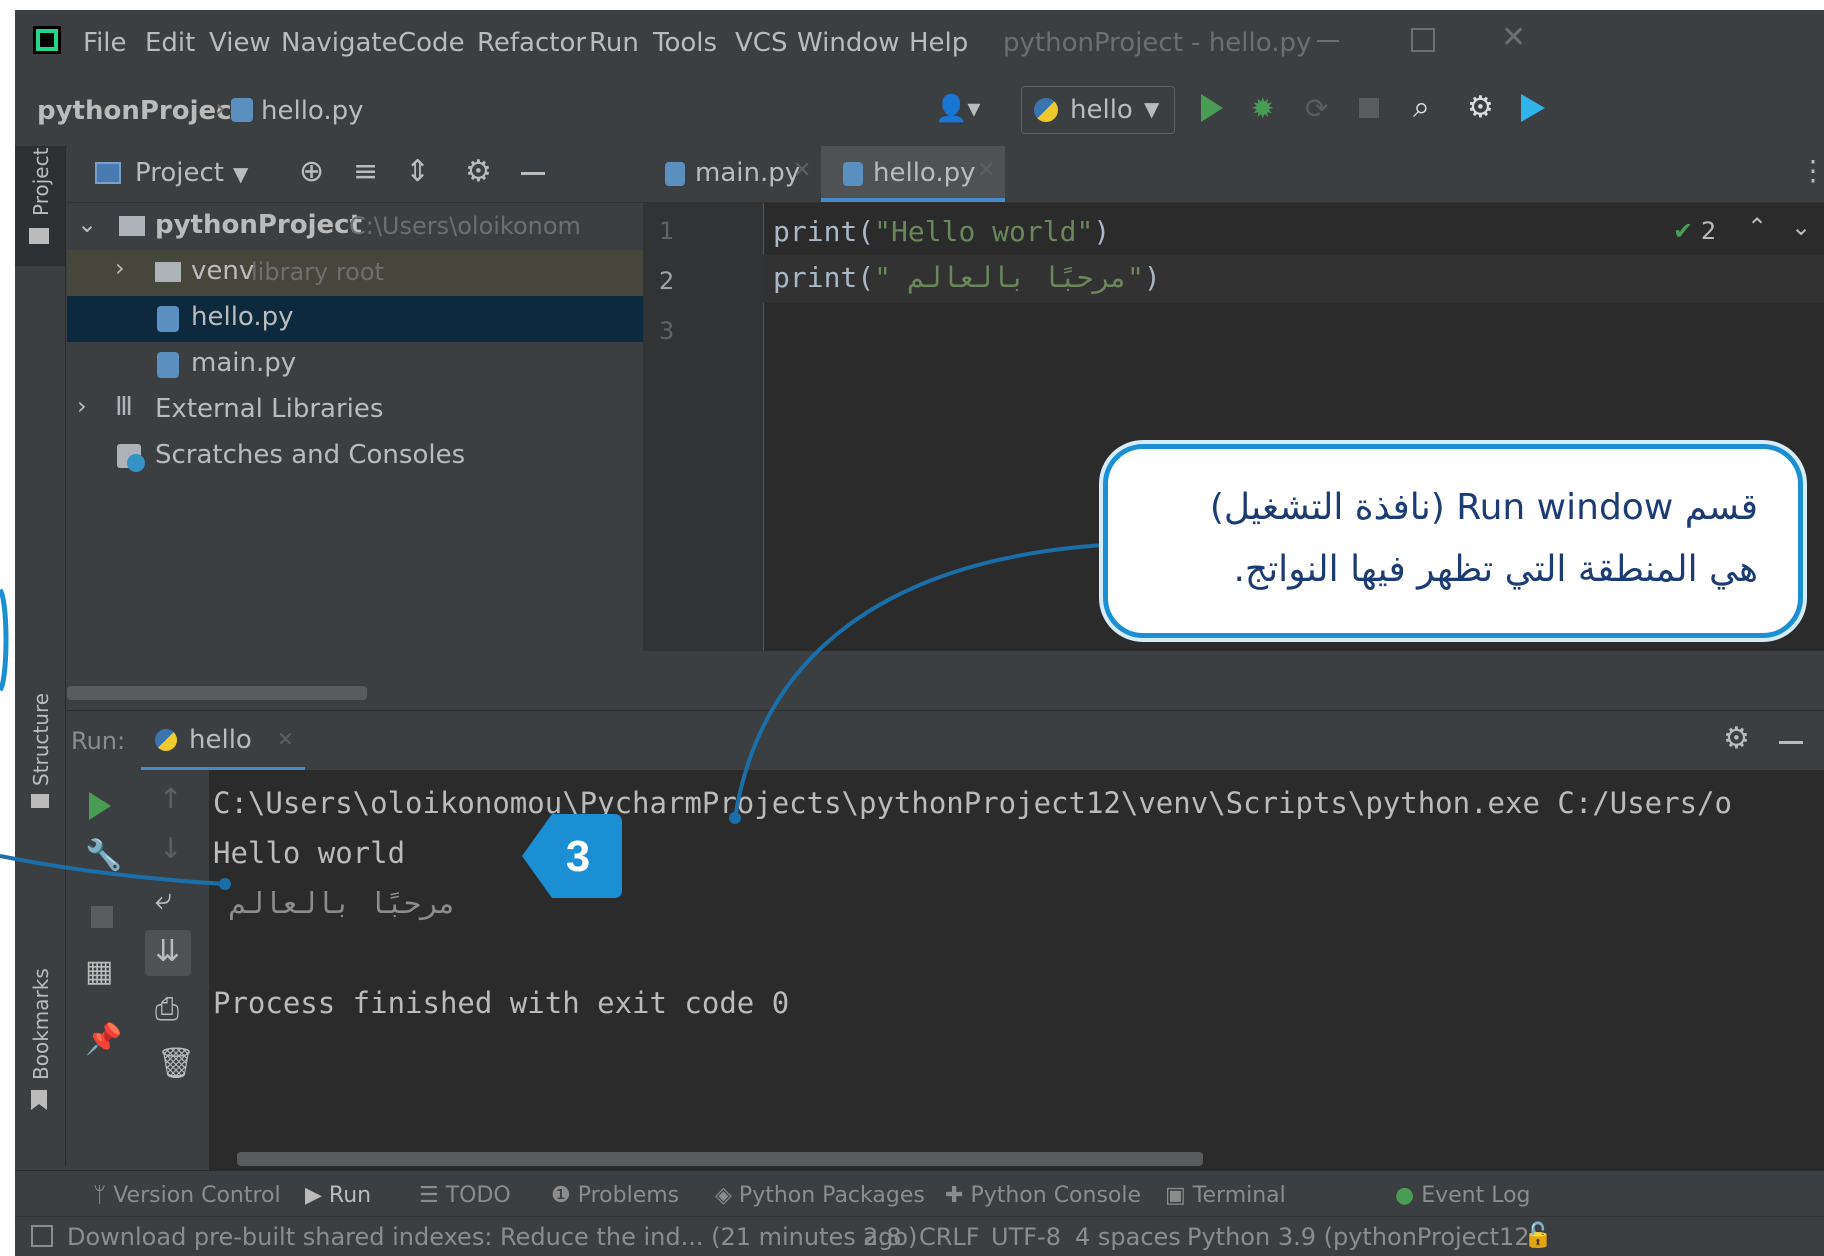 The width and height of the screenshot is (1824, 1256). Describe the element at coordinates (1495, 569) in the screenshot. I see `callout-line: هي المنطقة التي تظهر فيها النواتج.` at that location.